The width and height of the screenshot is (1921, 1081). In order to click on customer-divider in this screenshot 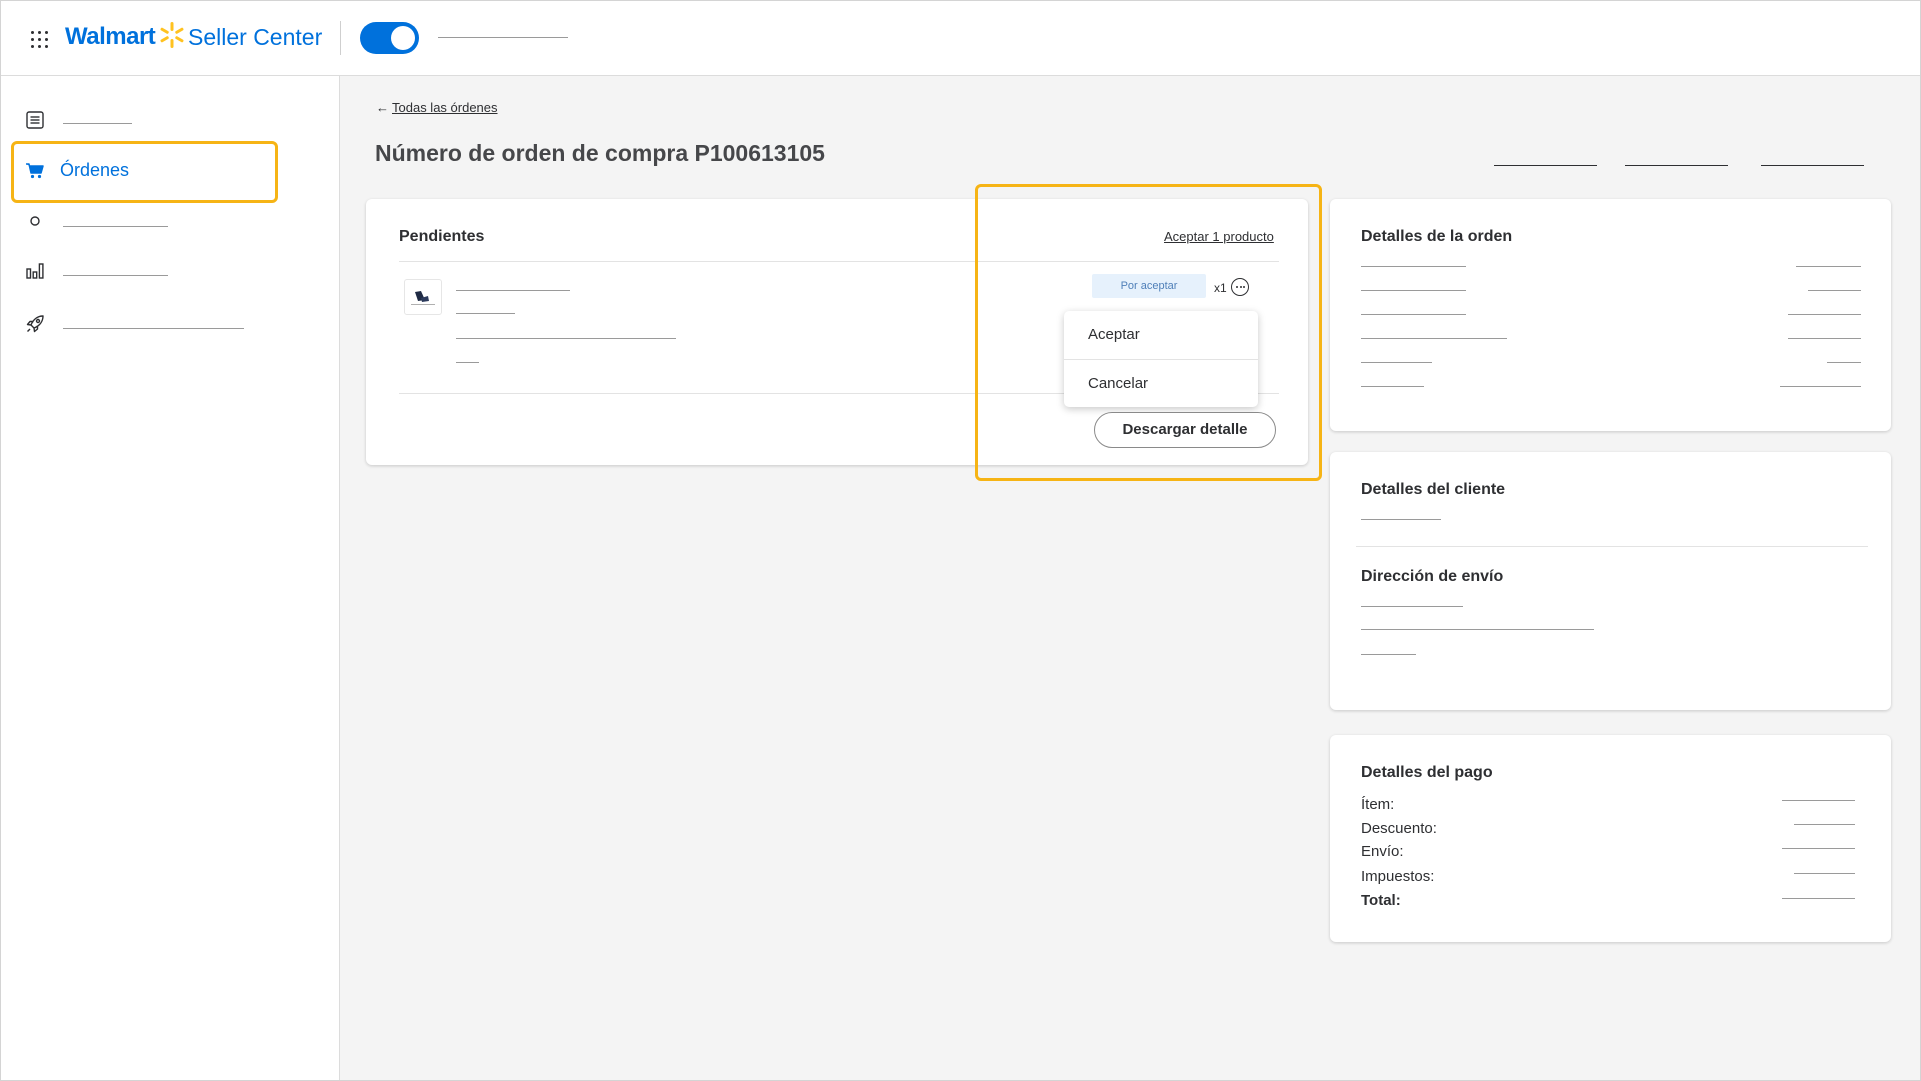, I will do `click(1612, 546)`.